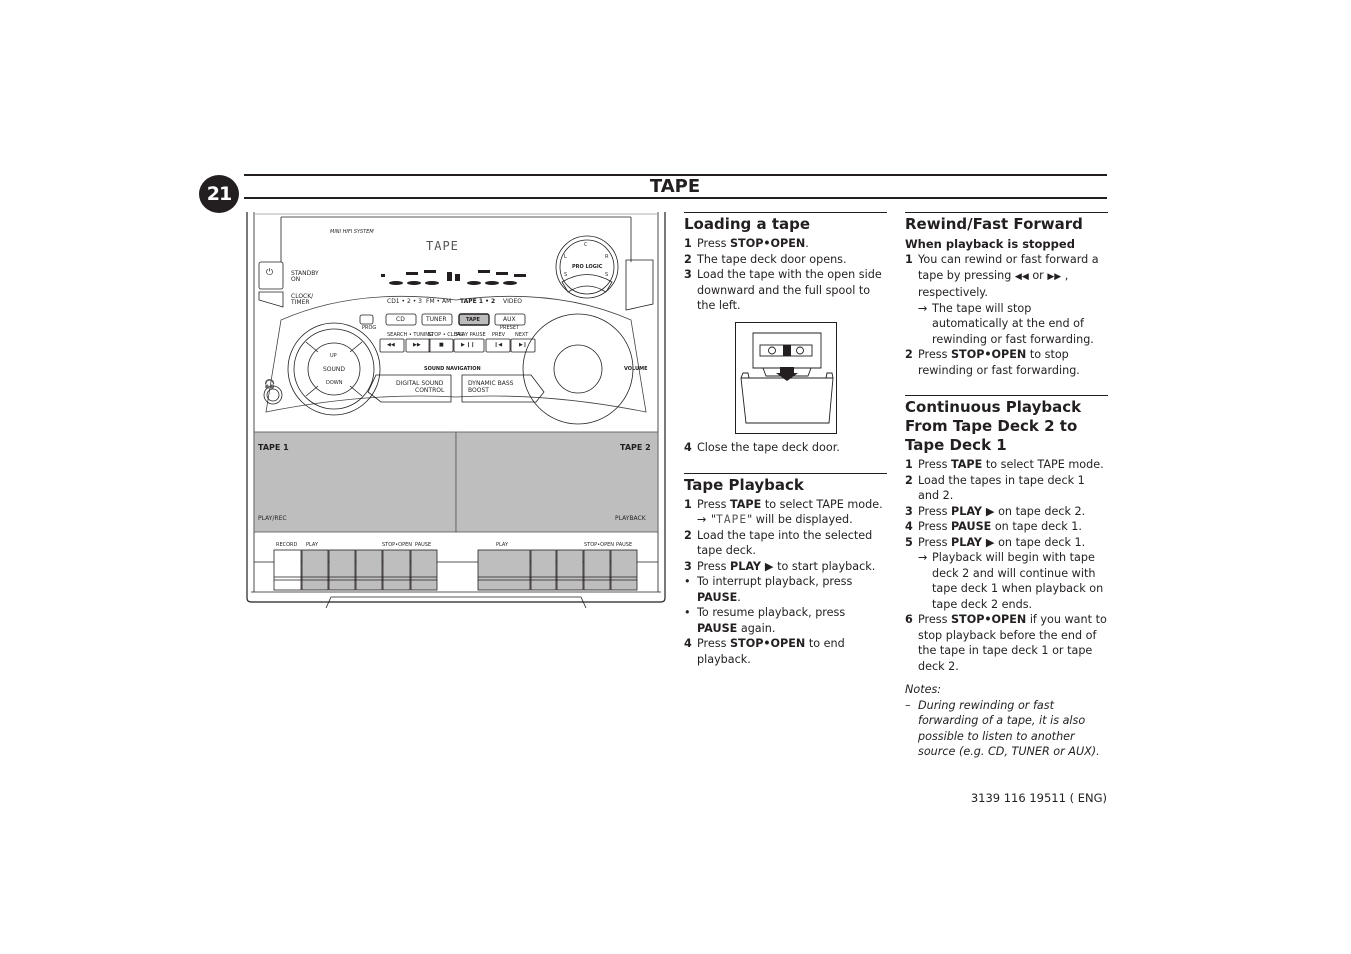 This screenshot has width=1351, height=954. I want to click on notes-label: Notes:, so click(923, 689).